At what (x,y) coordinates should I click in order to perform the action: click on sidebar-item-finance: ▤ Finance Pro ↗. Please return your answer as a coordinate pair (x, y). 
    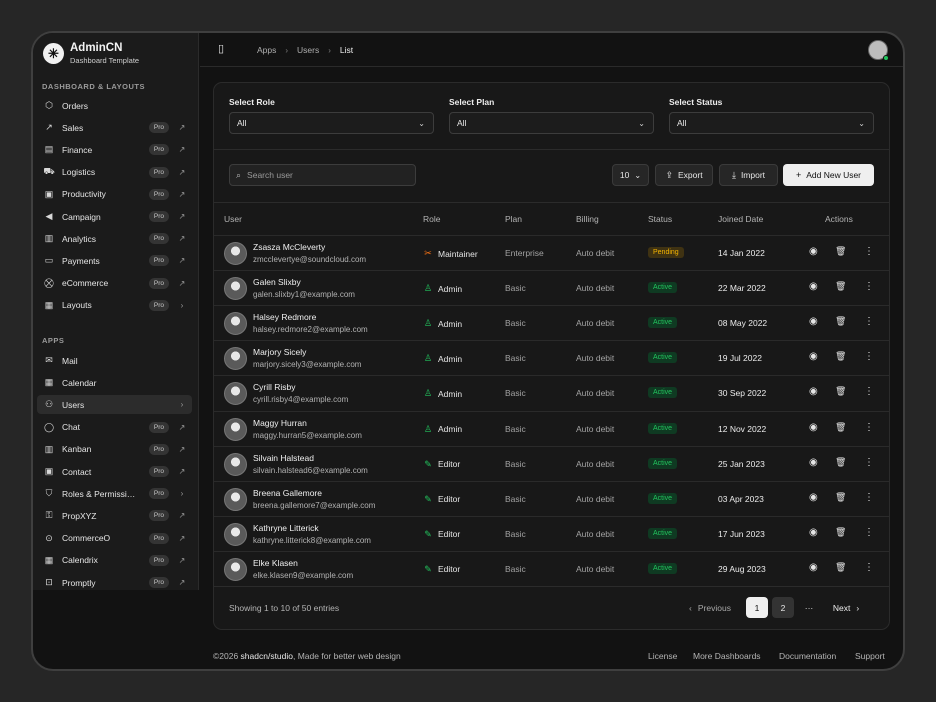
    Looking at the image, I should click on (114, 149).